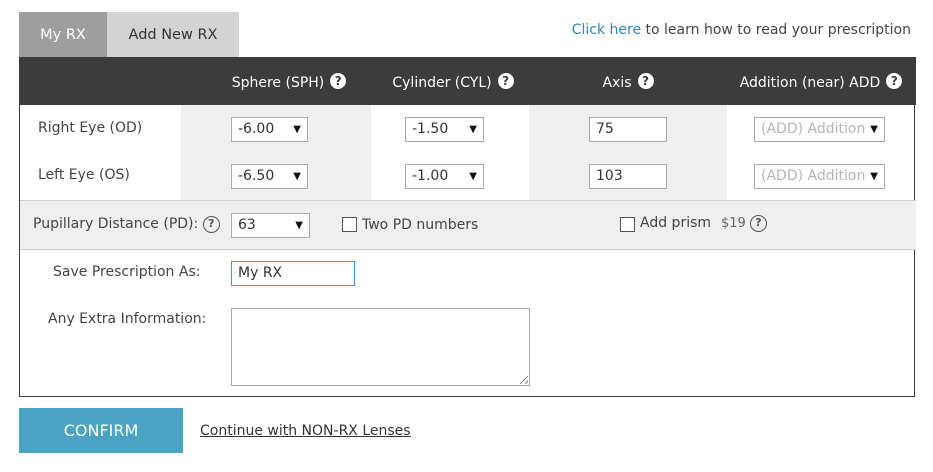 The image size is (933, 472). Describe the element at coordinates (813, 129) in the screenshot. I see `right-addition-placeholder: (ADD) Addition` at that location.